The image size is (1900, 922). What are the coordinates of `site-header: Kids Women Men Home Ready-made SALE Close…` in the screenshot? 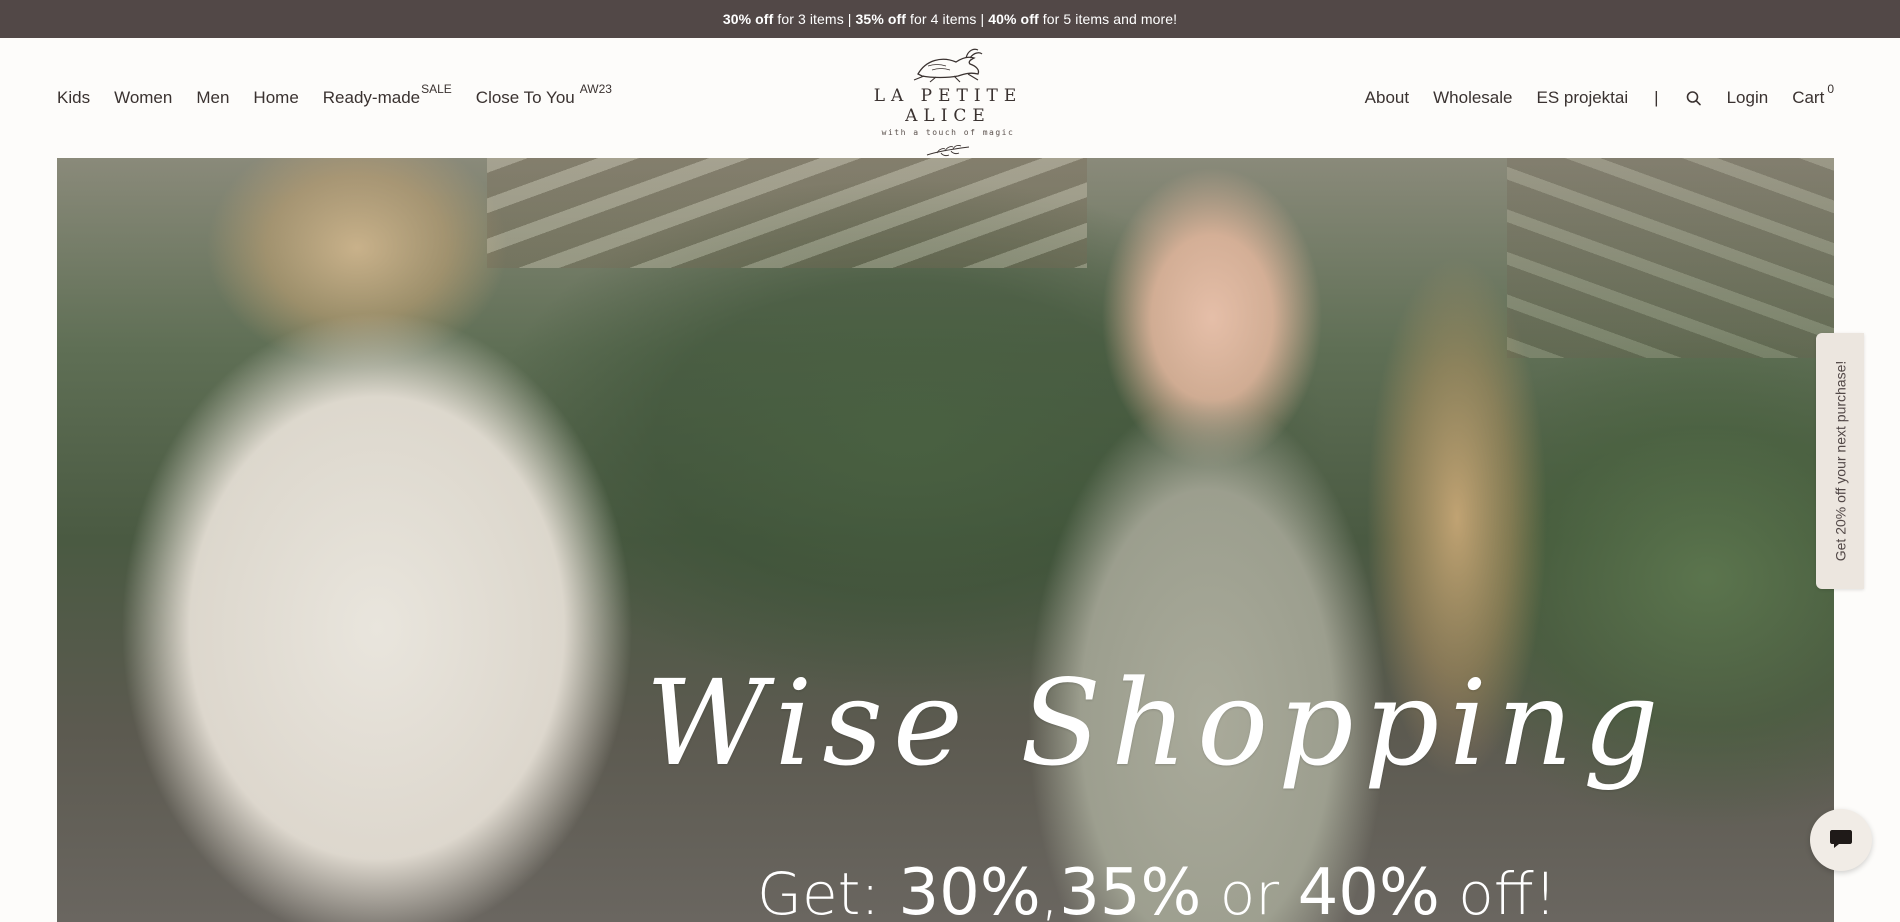 It's located at (950, 98).